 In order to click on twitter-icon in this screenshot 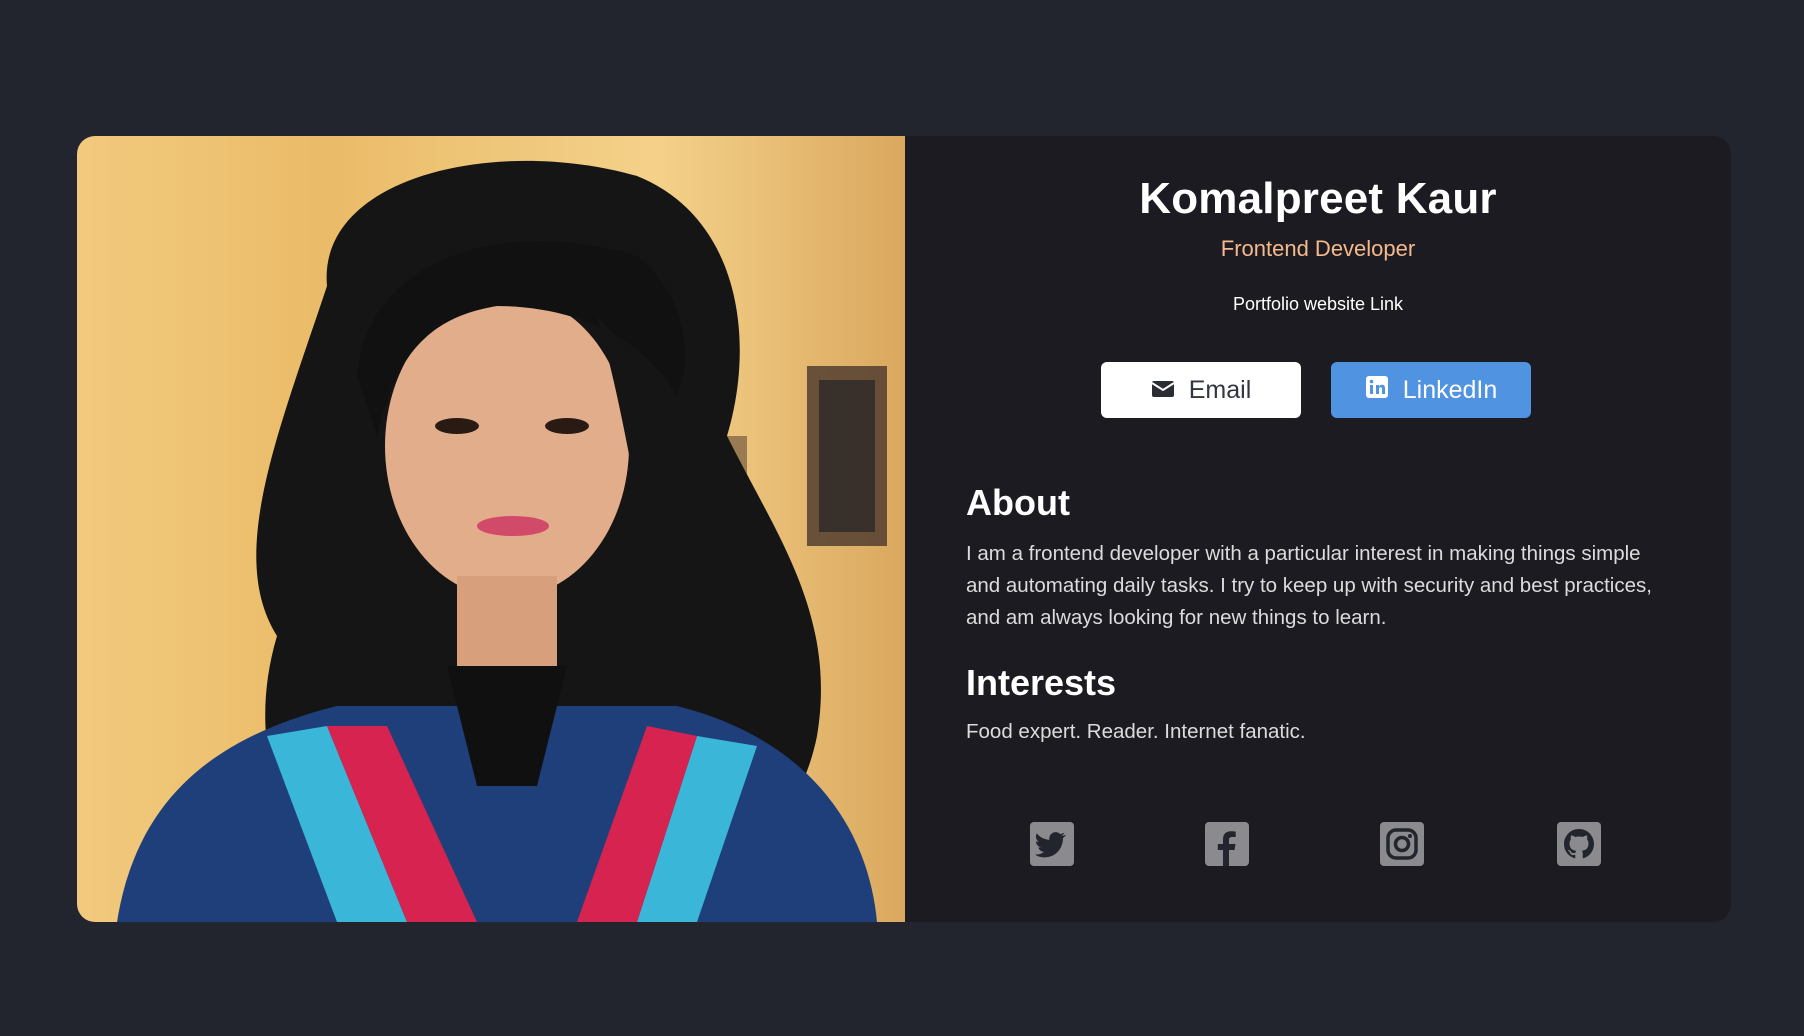, I will do `click(1052, 844)`.